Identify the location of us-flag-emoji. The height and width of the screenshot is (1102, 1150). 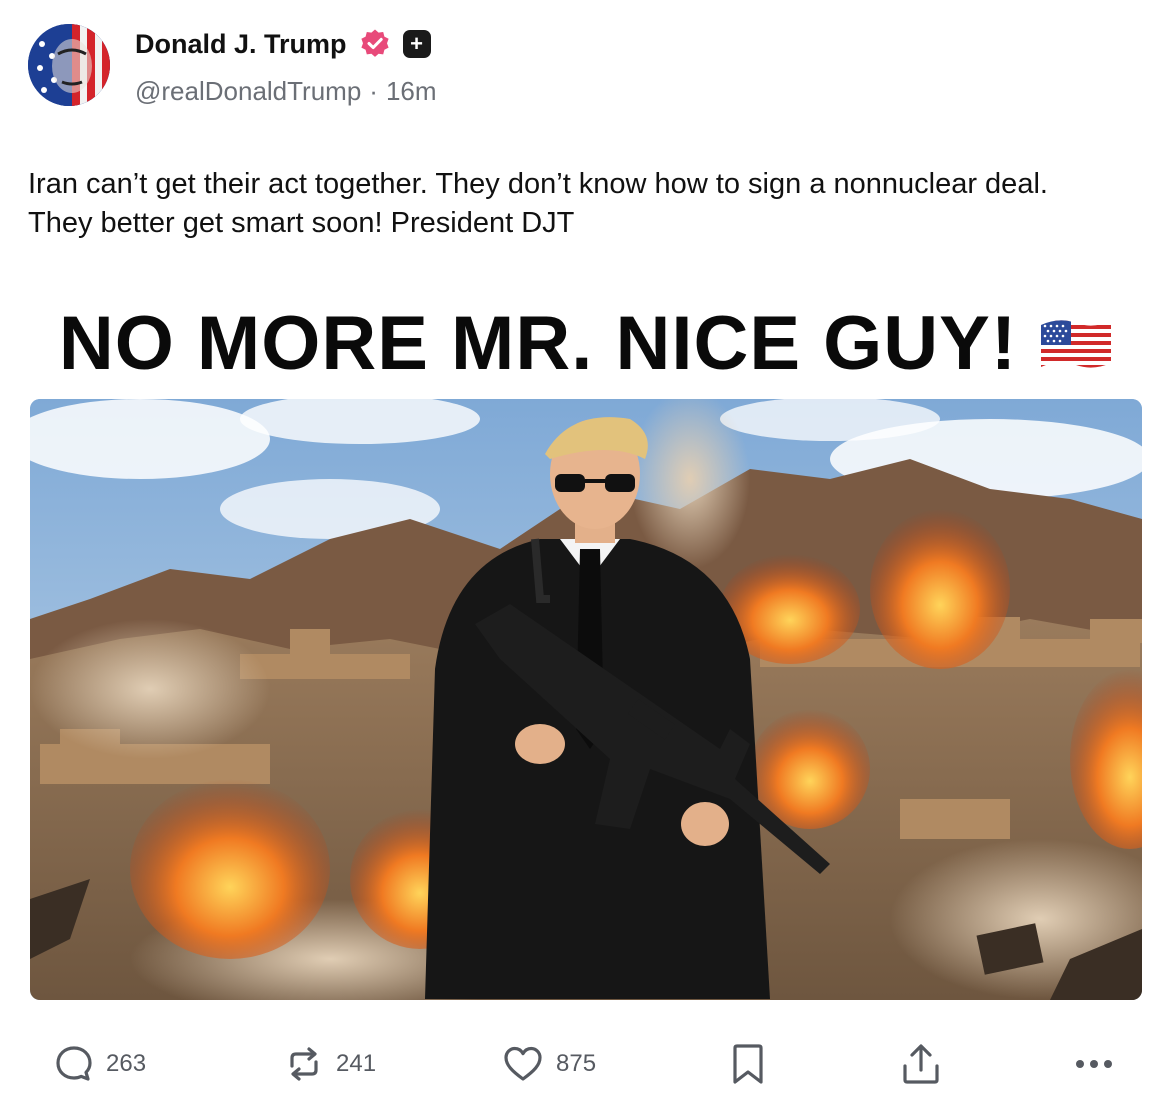
(1076, 344).